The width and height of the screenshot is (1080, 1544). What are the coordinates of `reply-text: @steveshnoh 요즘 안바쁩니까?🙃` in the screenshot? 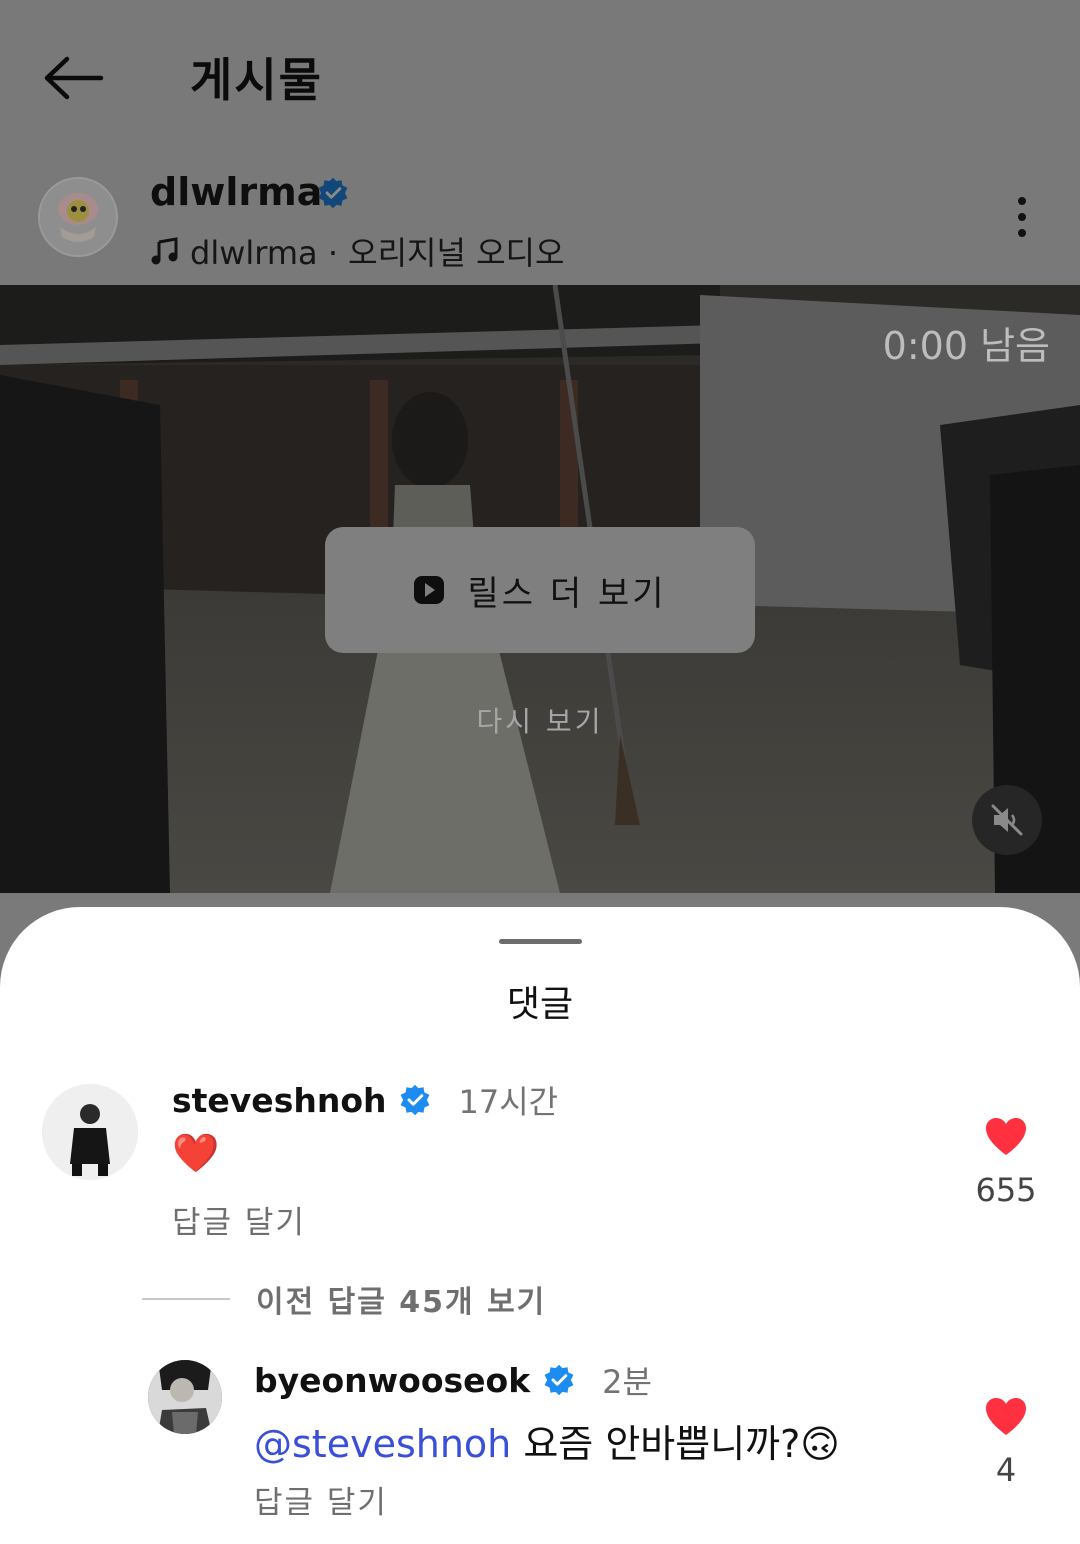 It's located at (547, 1440).